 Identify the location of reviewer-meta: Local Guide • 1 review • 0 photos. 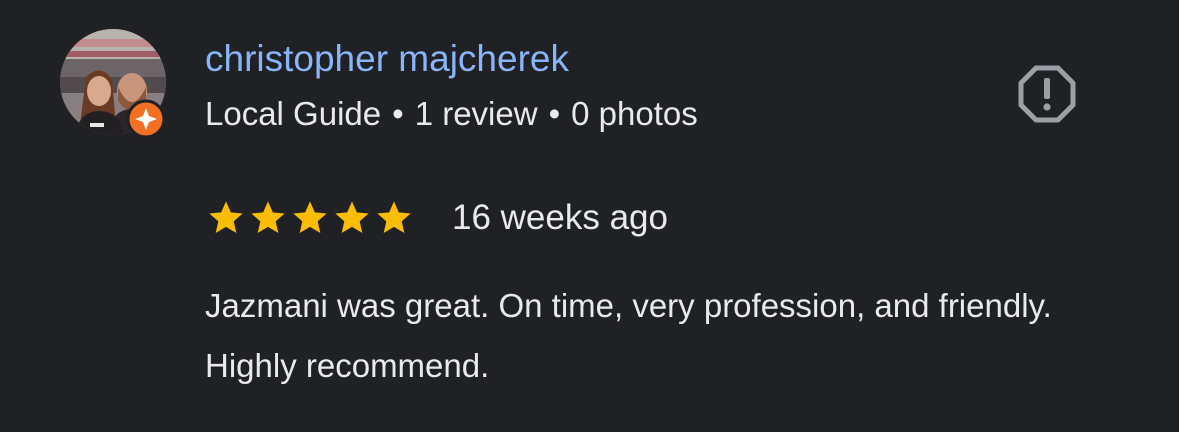
(451, 114).